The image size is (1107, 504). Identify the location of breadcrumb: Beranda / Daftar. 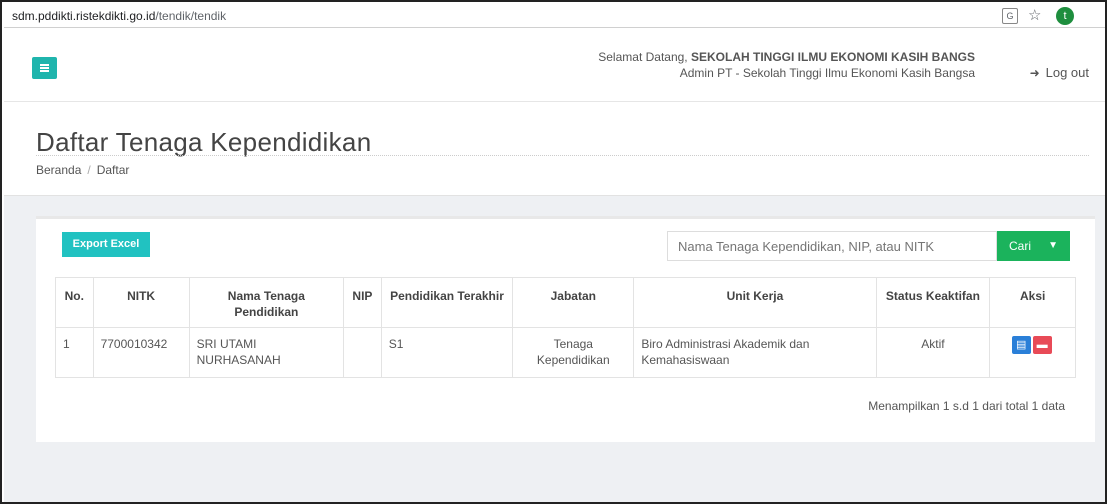
(82, 170).